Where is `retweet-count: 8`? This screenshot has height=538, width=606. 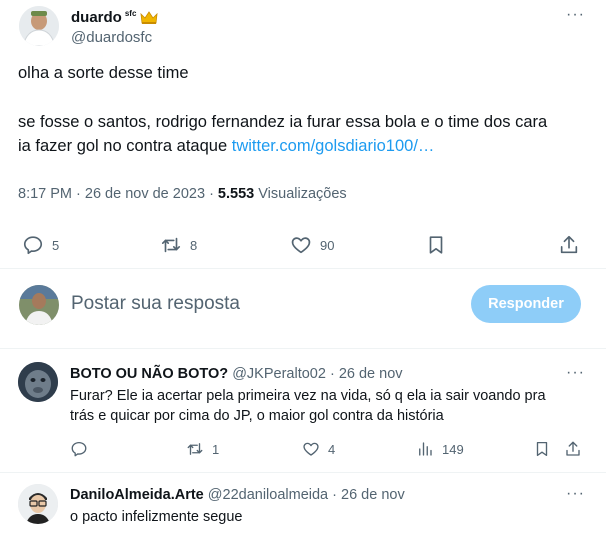
retweet-count: 8 is located at coordinates (194, 245).